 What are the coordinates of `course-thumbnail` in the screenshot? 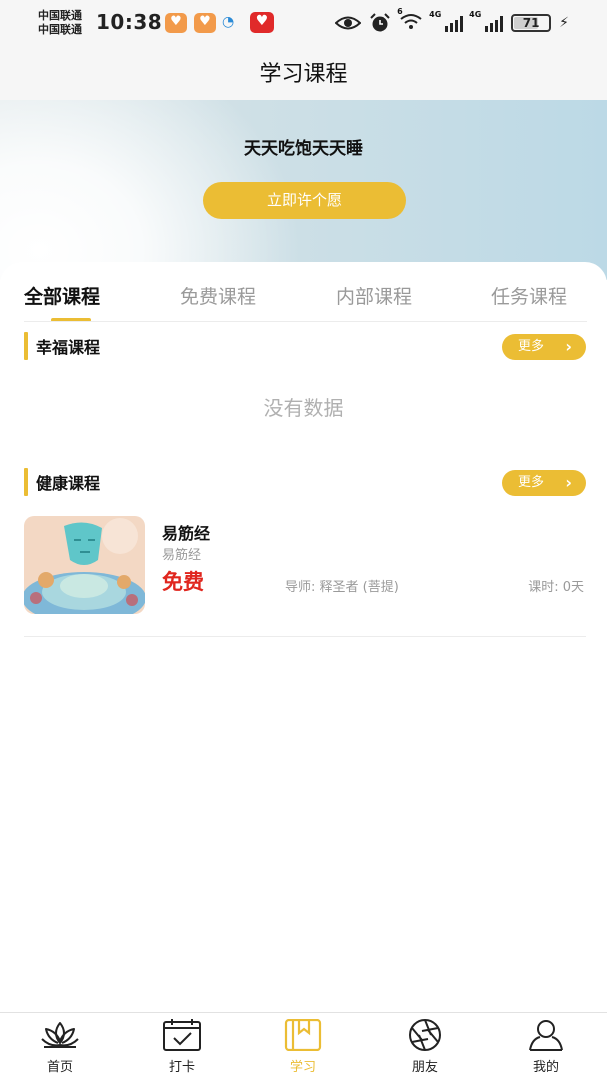 It's located at (84, 565).